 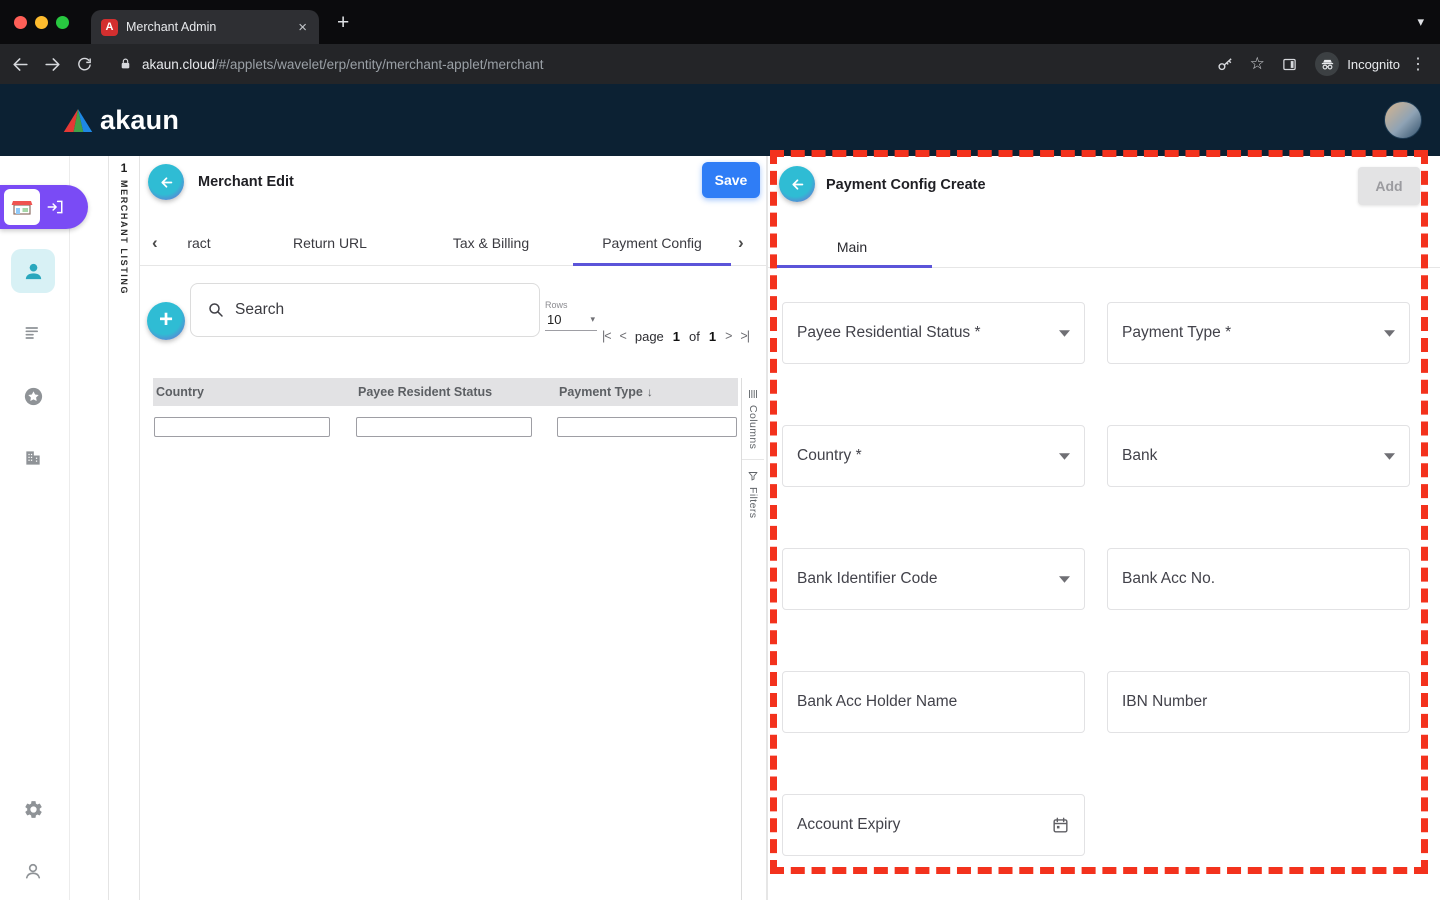 I want to click on browser-tab: A Merchant Admin ×, so click(x=205, y=27).